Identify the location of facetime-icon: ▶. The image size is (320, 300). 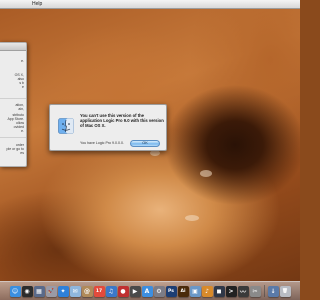
(135, 291).